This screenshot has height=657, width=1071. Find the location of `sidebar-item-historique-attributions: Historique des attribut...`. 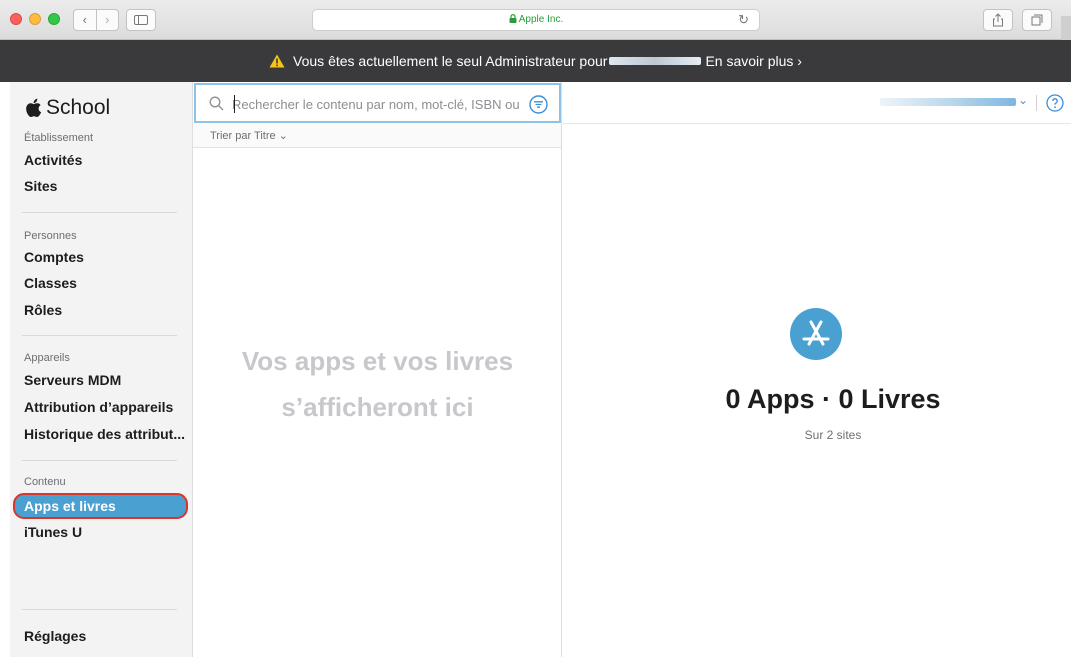

sidebar-item-historique-attributions: Historique des attribut... is located at coordinates (104, 434).